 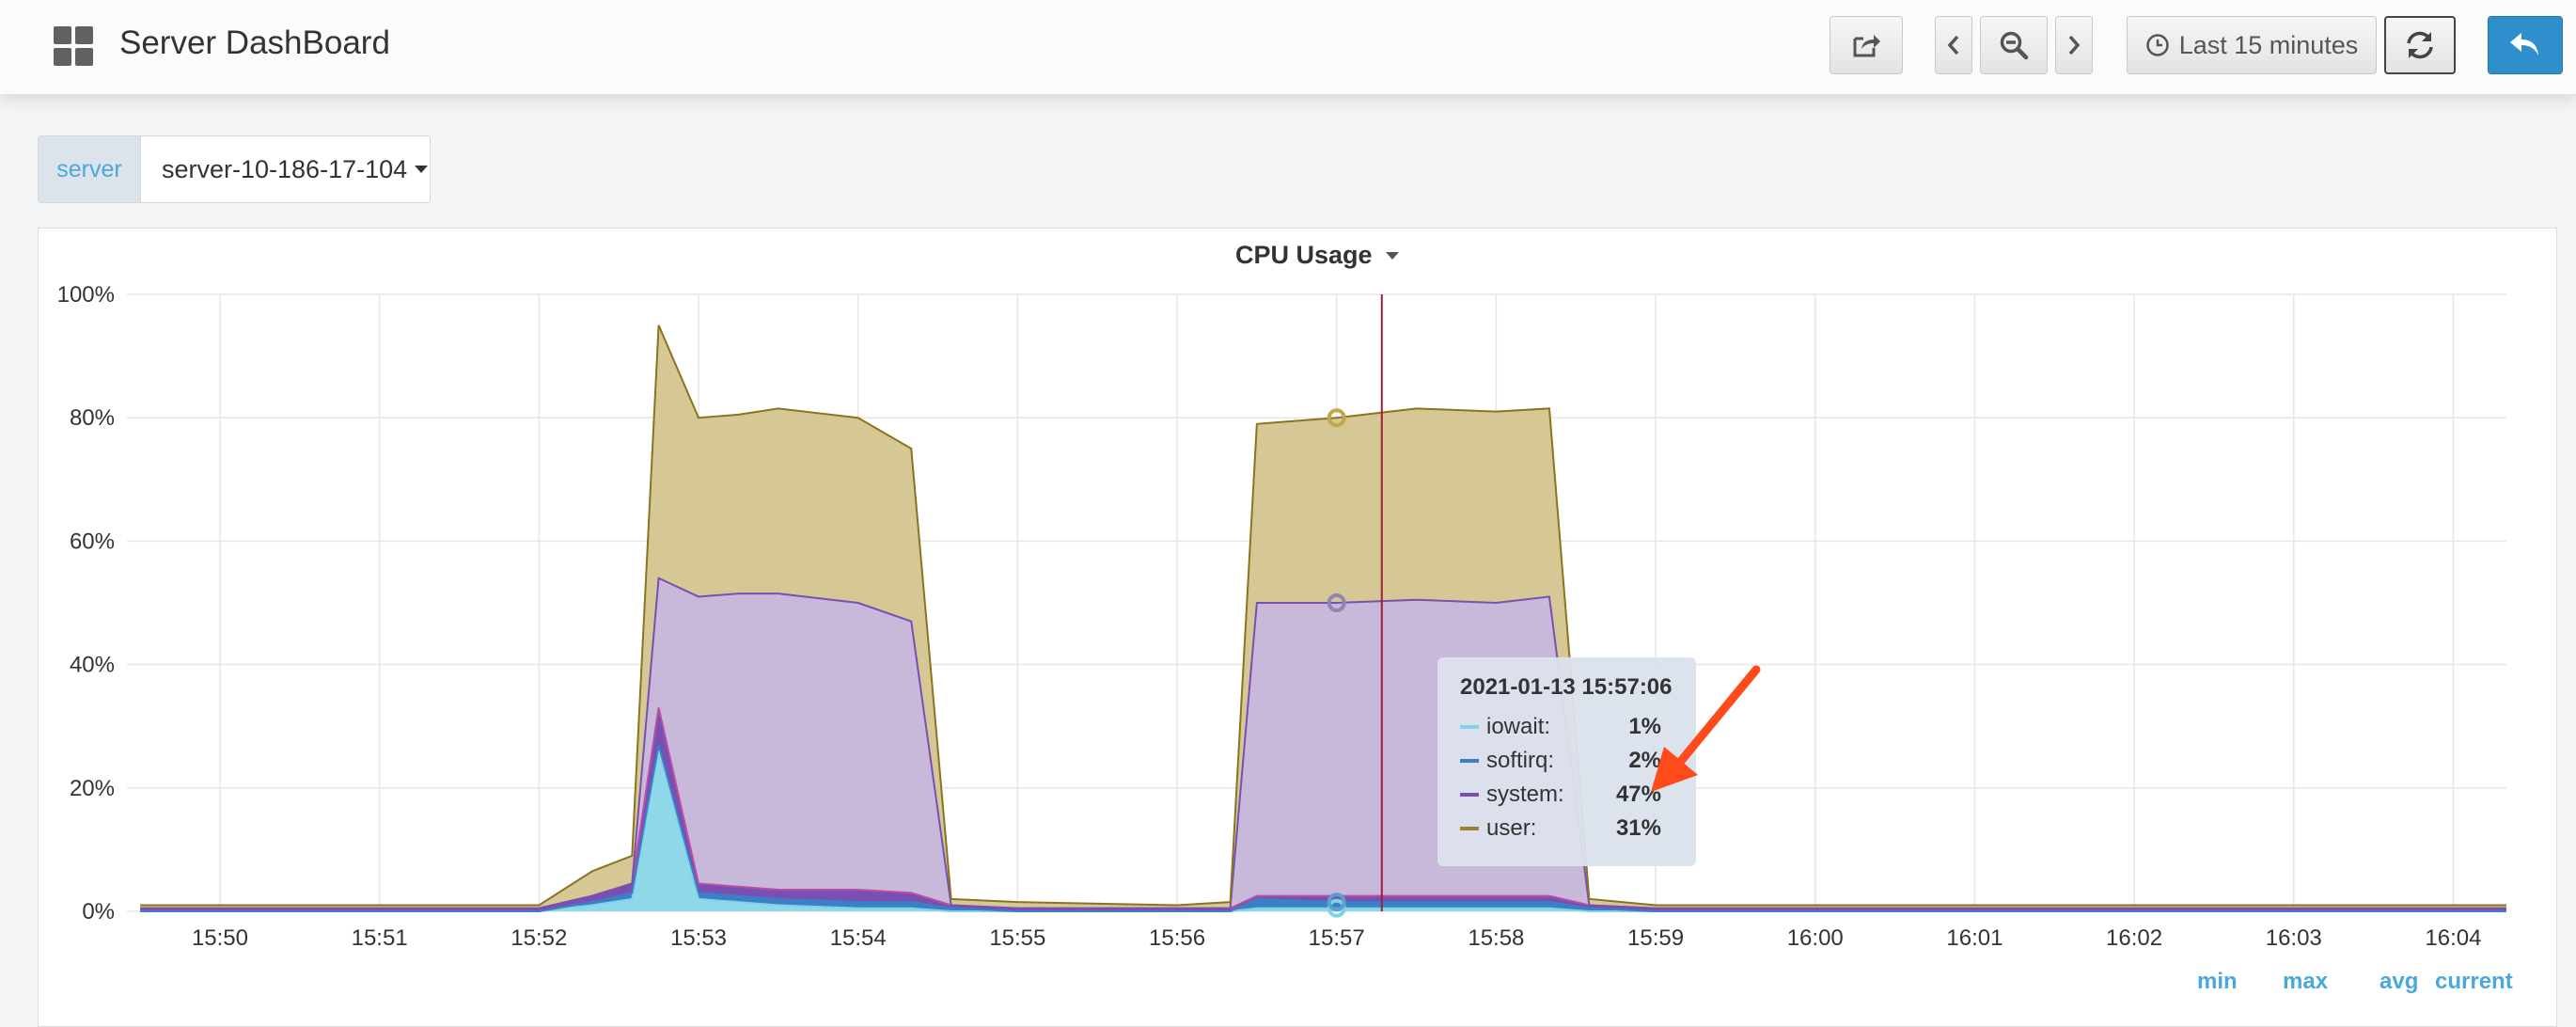 I want to click on x-tick-label: 15:52, so click(x=539, y=938).